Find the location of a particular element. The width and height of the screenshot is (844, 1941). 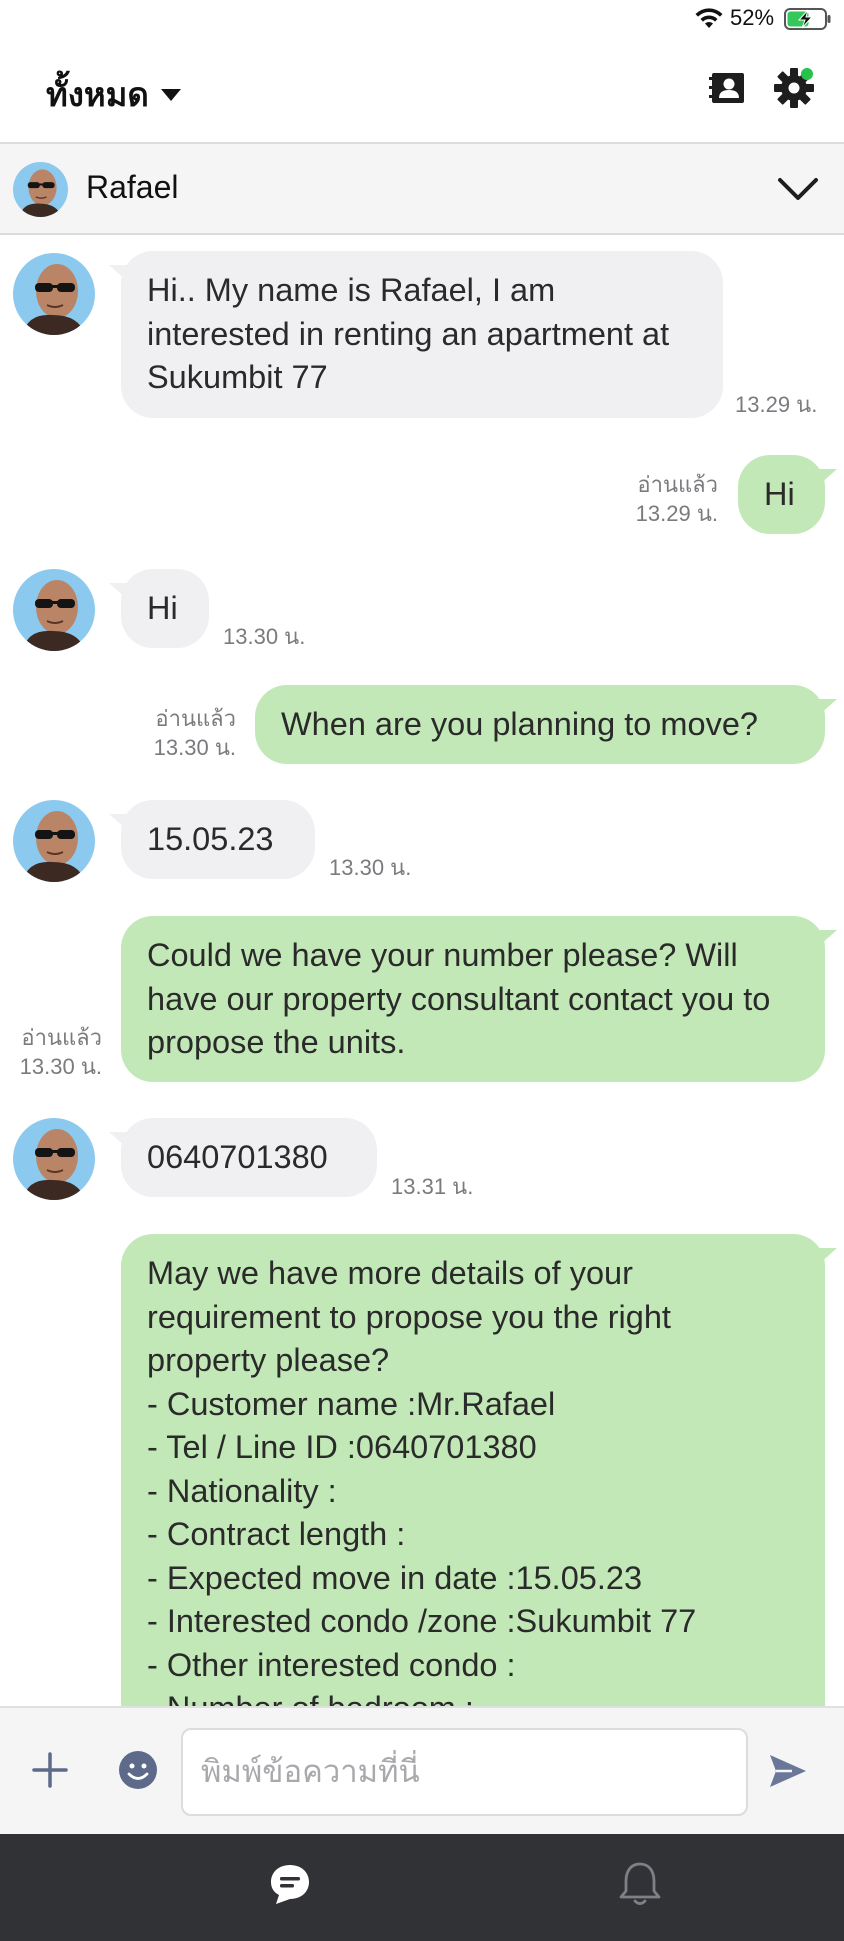

chat-contact-bar: Rafael is located at coordinates (422, 189).